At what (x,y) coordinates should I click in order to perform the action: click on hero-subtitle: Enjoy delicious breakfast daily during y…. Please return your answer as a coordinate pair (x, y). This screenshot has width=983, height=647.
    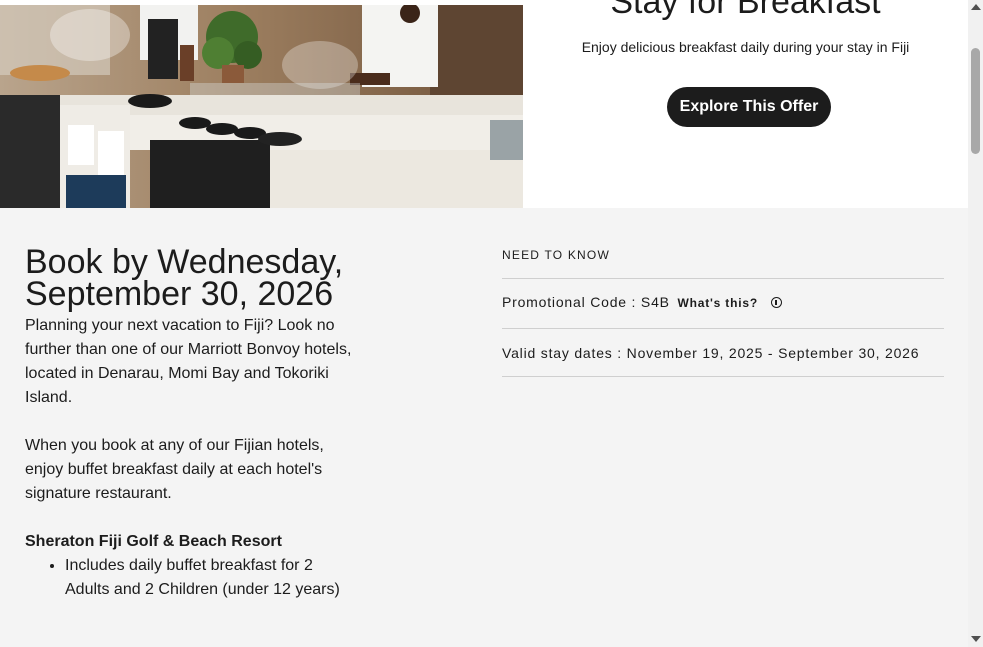
    Looking at the image, I should click on (745, 47).